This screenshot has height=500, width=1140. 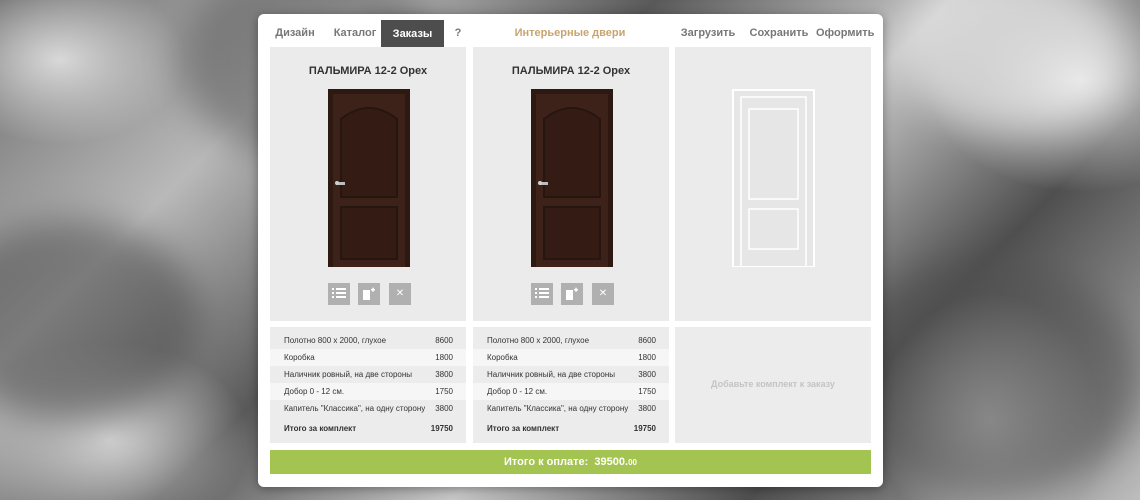 I want to click on save-button: Сохранить, so click(x=779, y=33).